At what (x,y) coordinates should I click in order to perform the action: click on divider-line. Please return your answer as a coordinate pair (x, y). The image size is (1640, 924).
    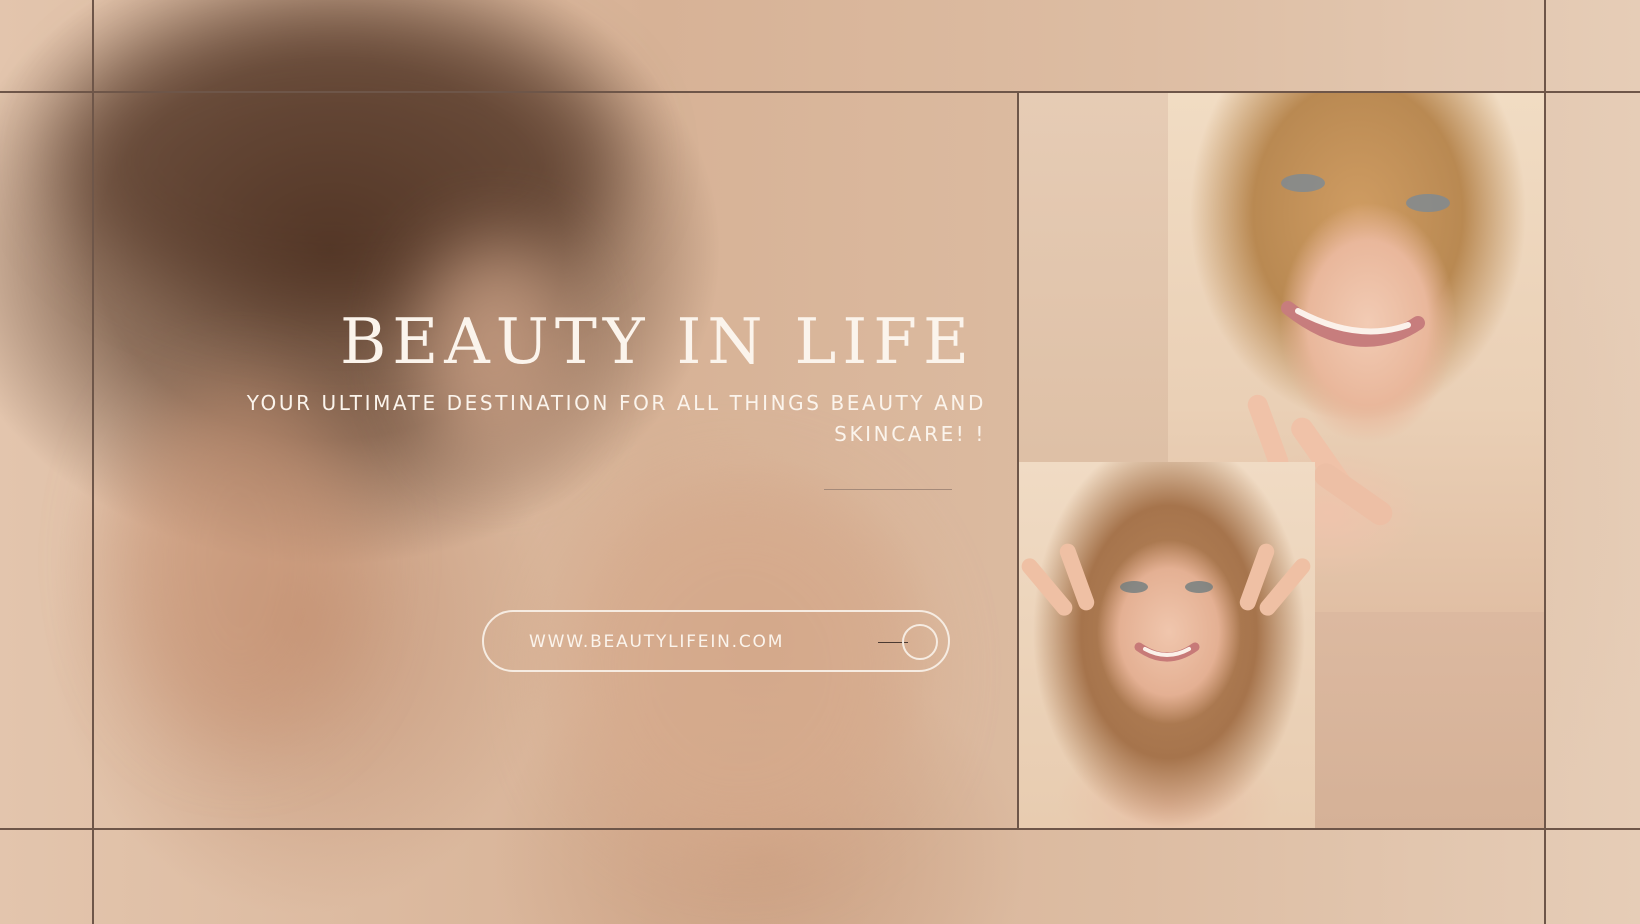
    Looking at the image, I should click on (888, 489).